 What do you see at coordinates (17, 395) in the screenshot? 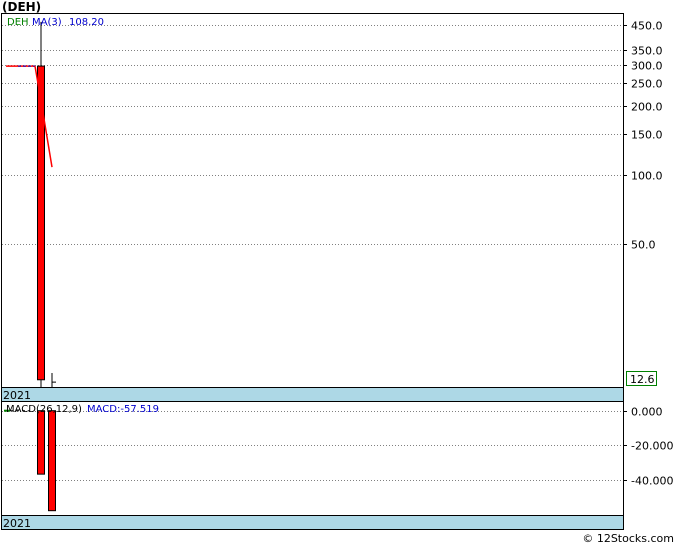
I see `price-date-label: 2021` at bounding box center [17, 395].